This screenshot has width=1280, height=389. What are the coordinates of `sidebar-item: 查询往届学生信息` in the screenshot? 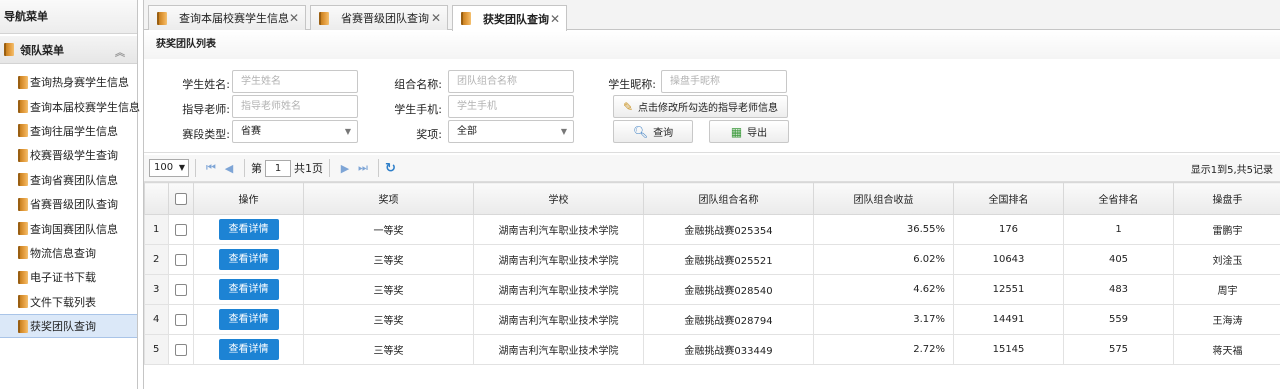 It's located at (68, 131).